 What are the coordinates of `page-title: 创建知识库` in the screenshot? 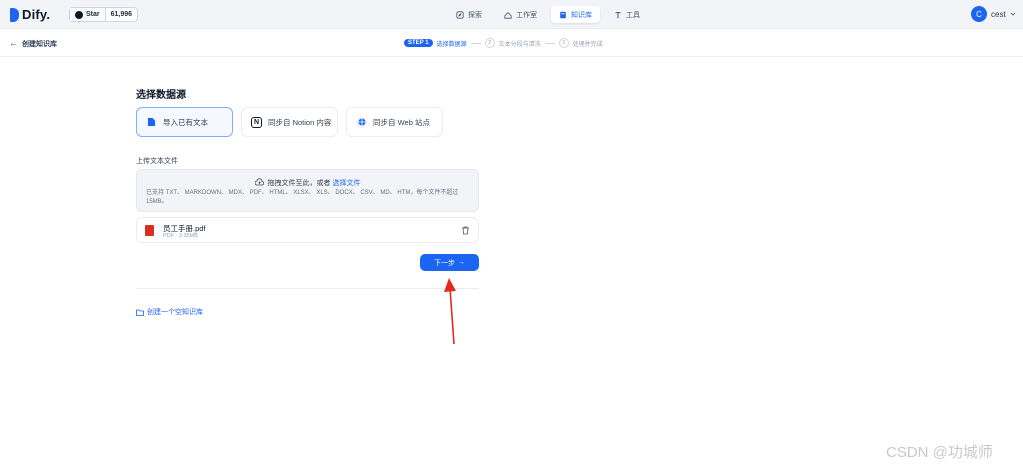 It's located at (39, 44).